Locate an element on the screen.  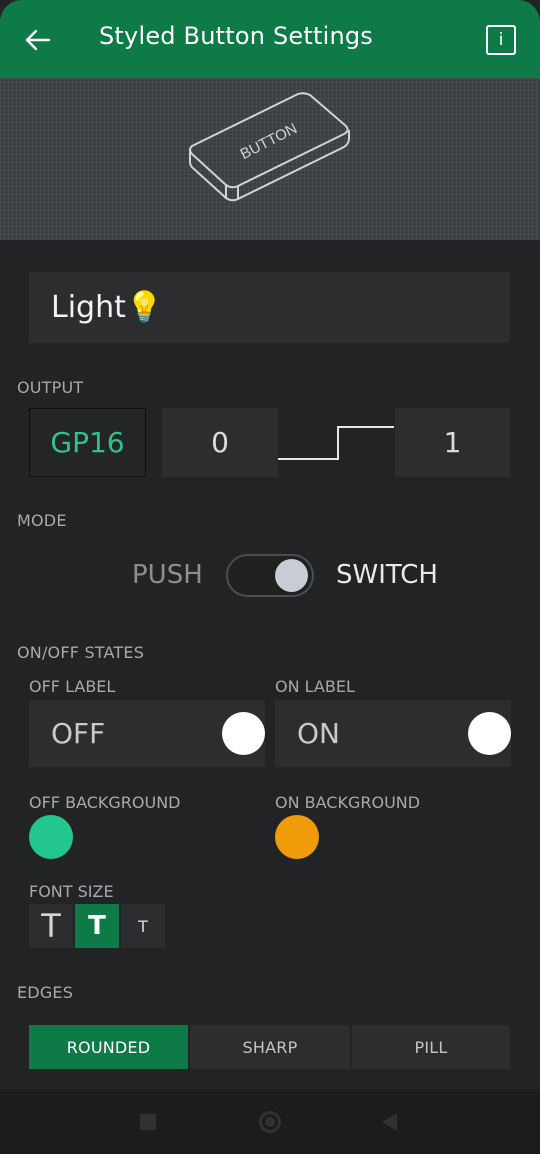
info-icon: i is located at coordinates (501, 40).